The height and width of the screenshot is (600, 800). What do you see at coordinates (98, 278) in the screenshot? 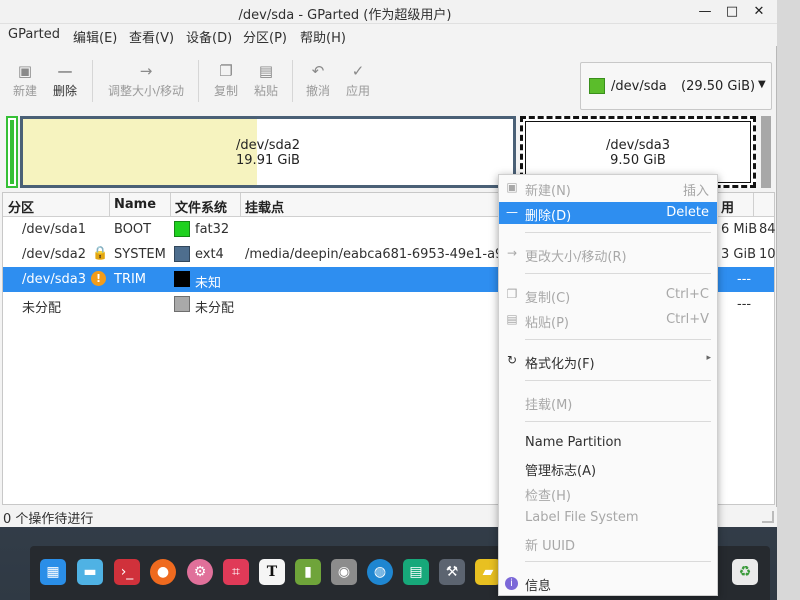
I see `warning-icon: !` at bounding box center [98, 278].